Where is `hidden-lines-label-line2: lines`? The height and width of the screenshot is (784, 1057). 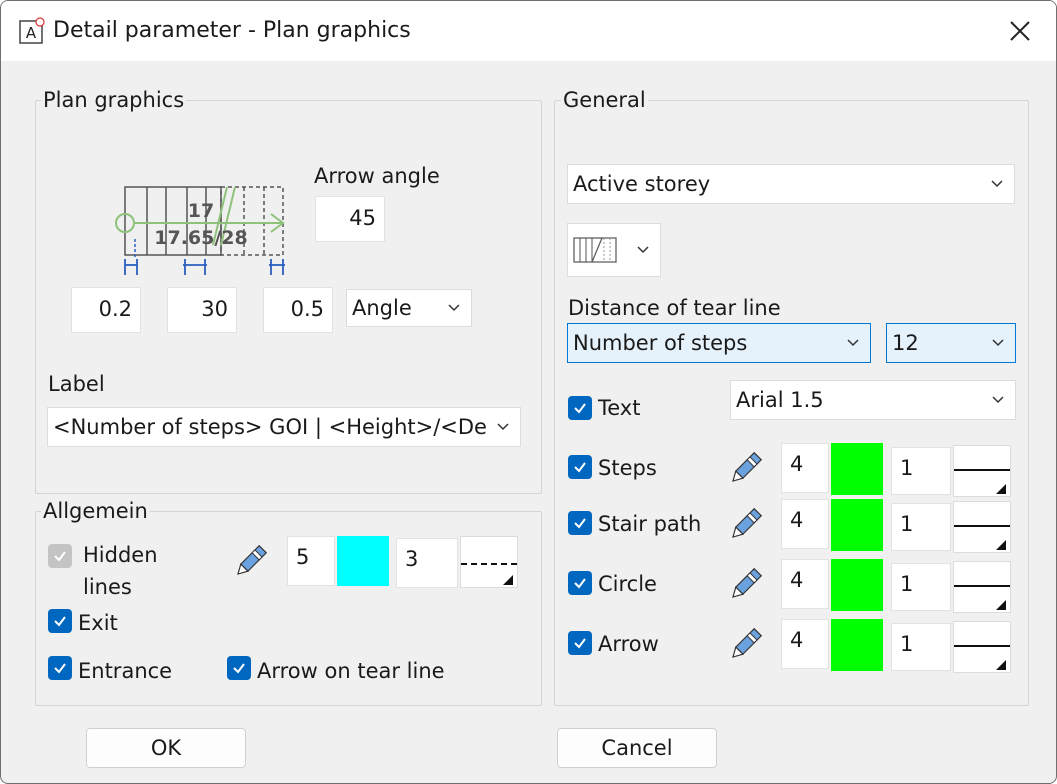 hidden-lines-label-line2: lines is located at coordinates (107, 587).